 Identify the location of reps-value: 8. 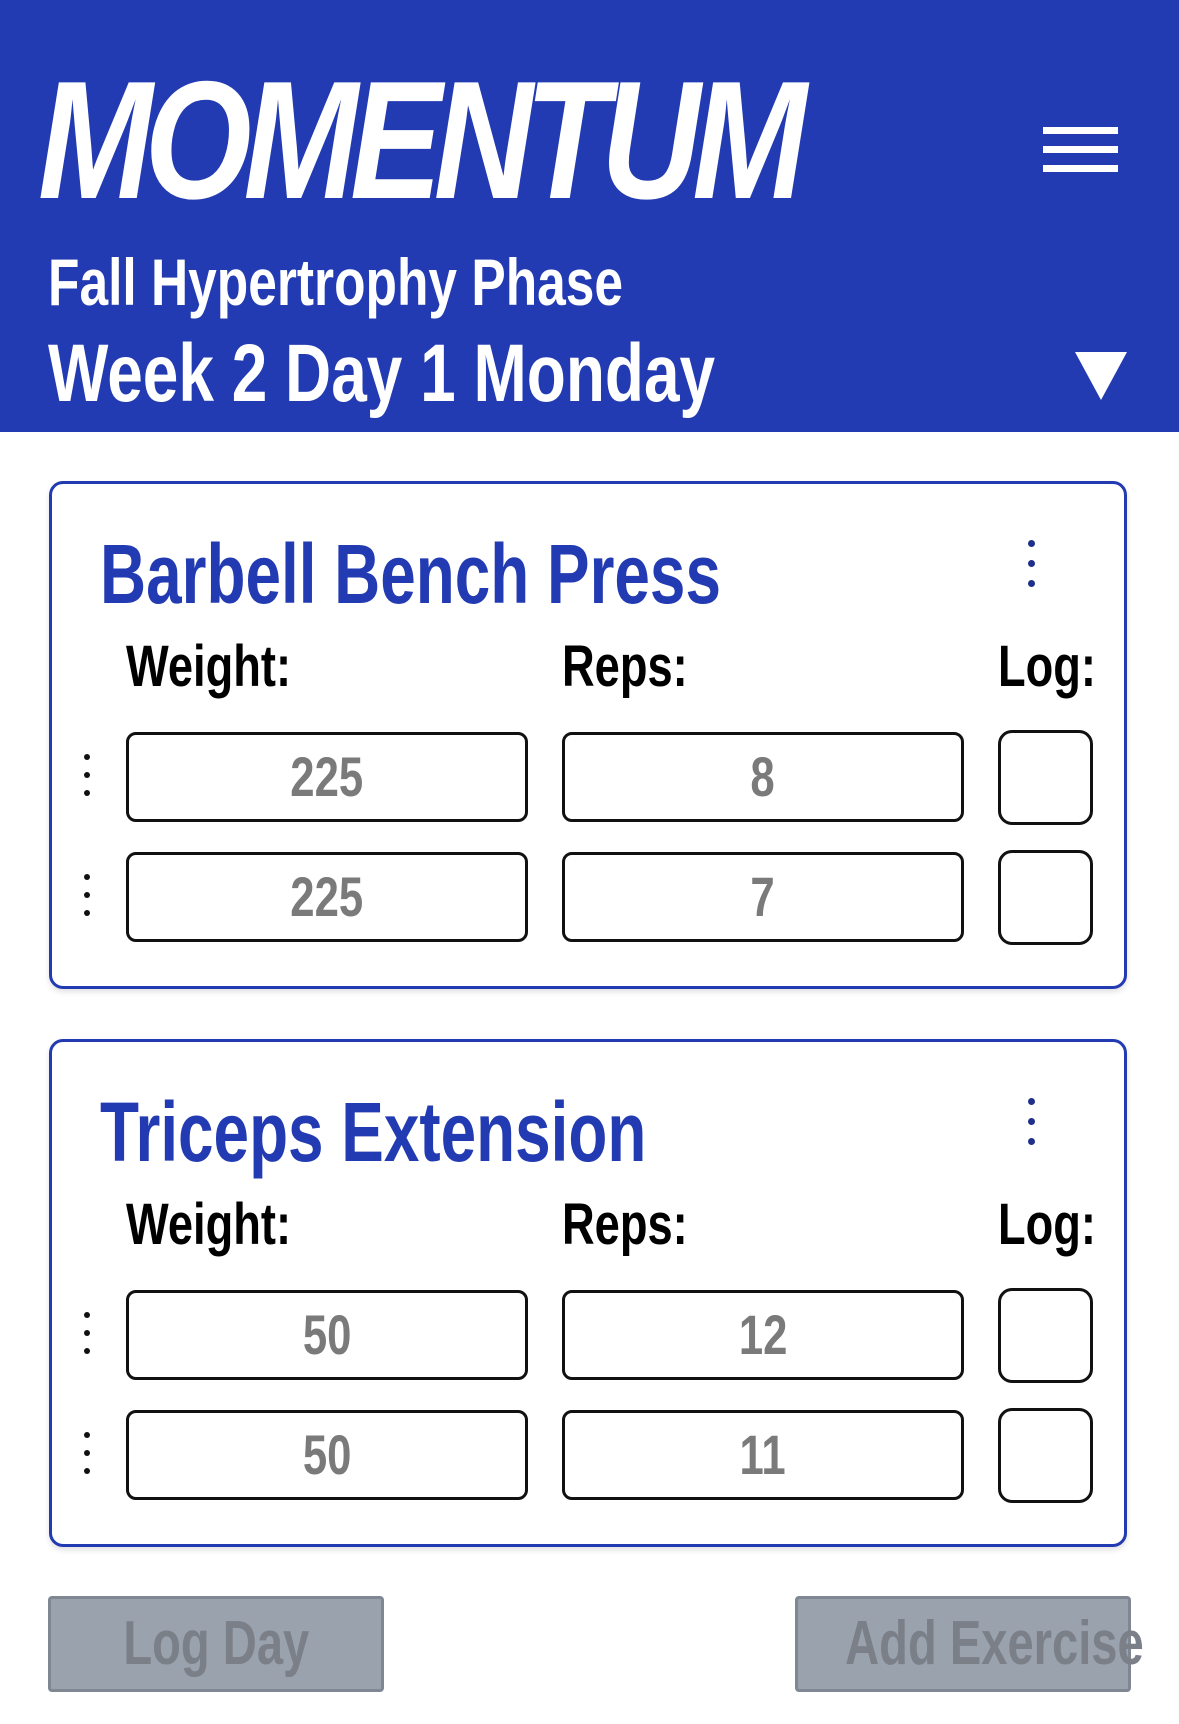
(763, 776).